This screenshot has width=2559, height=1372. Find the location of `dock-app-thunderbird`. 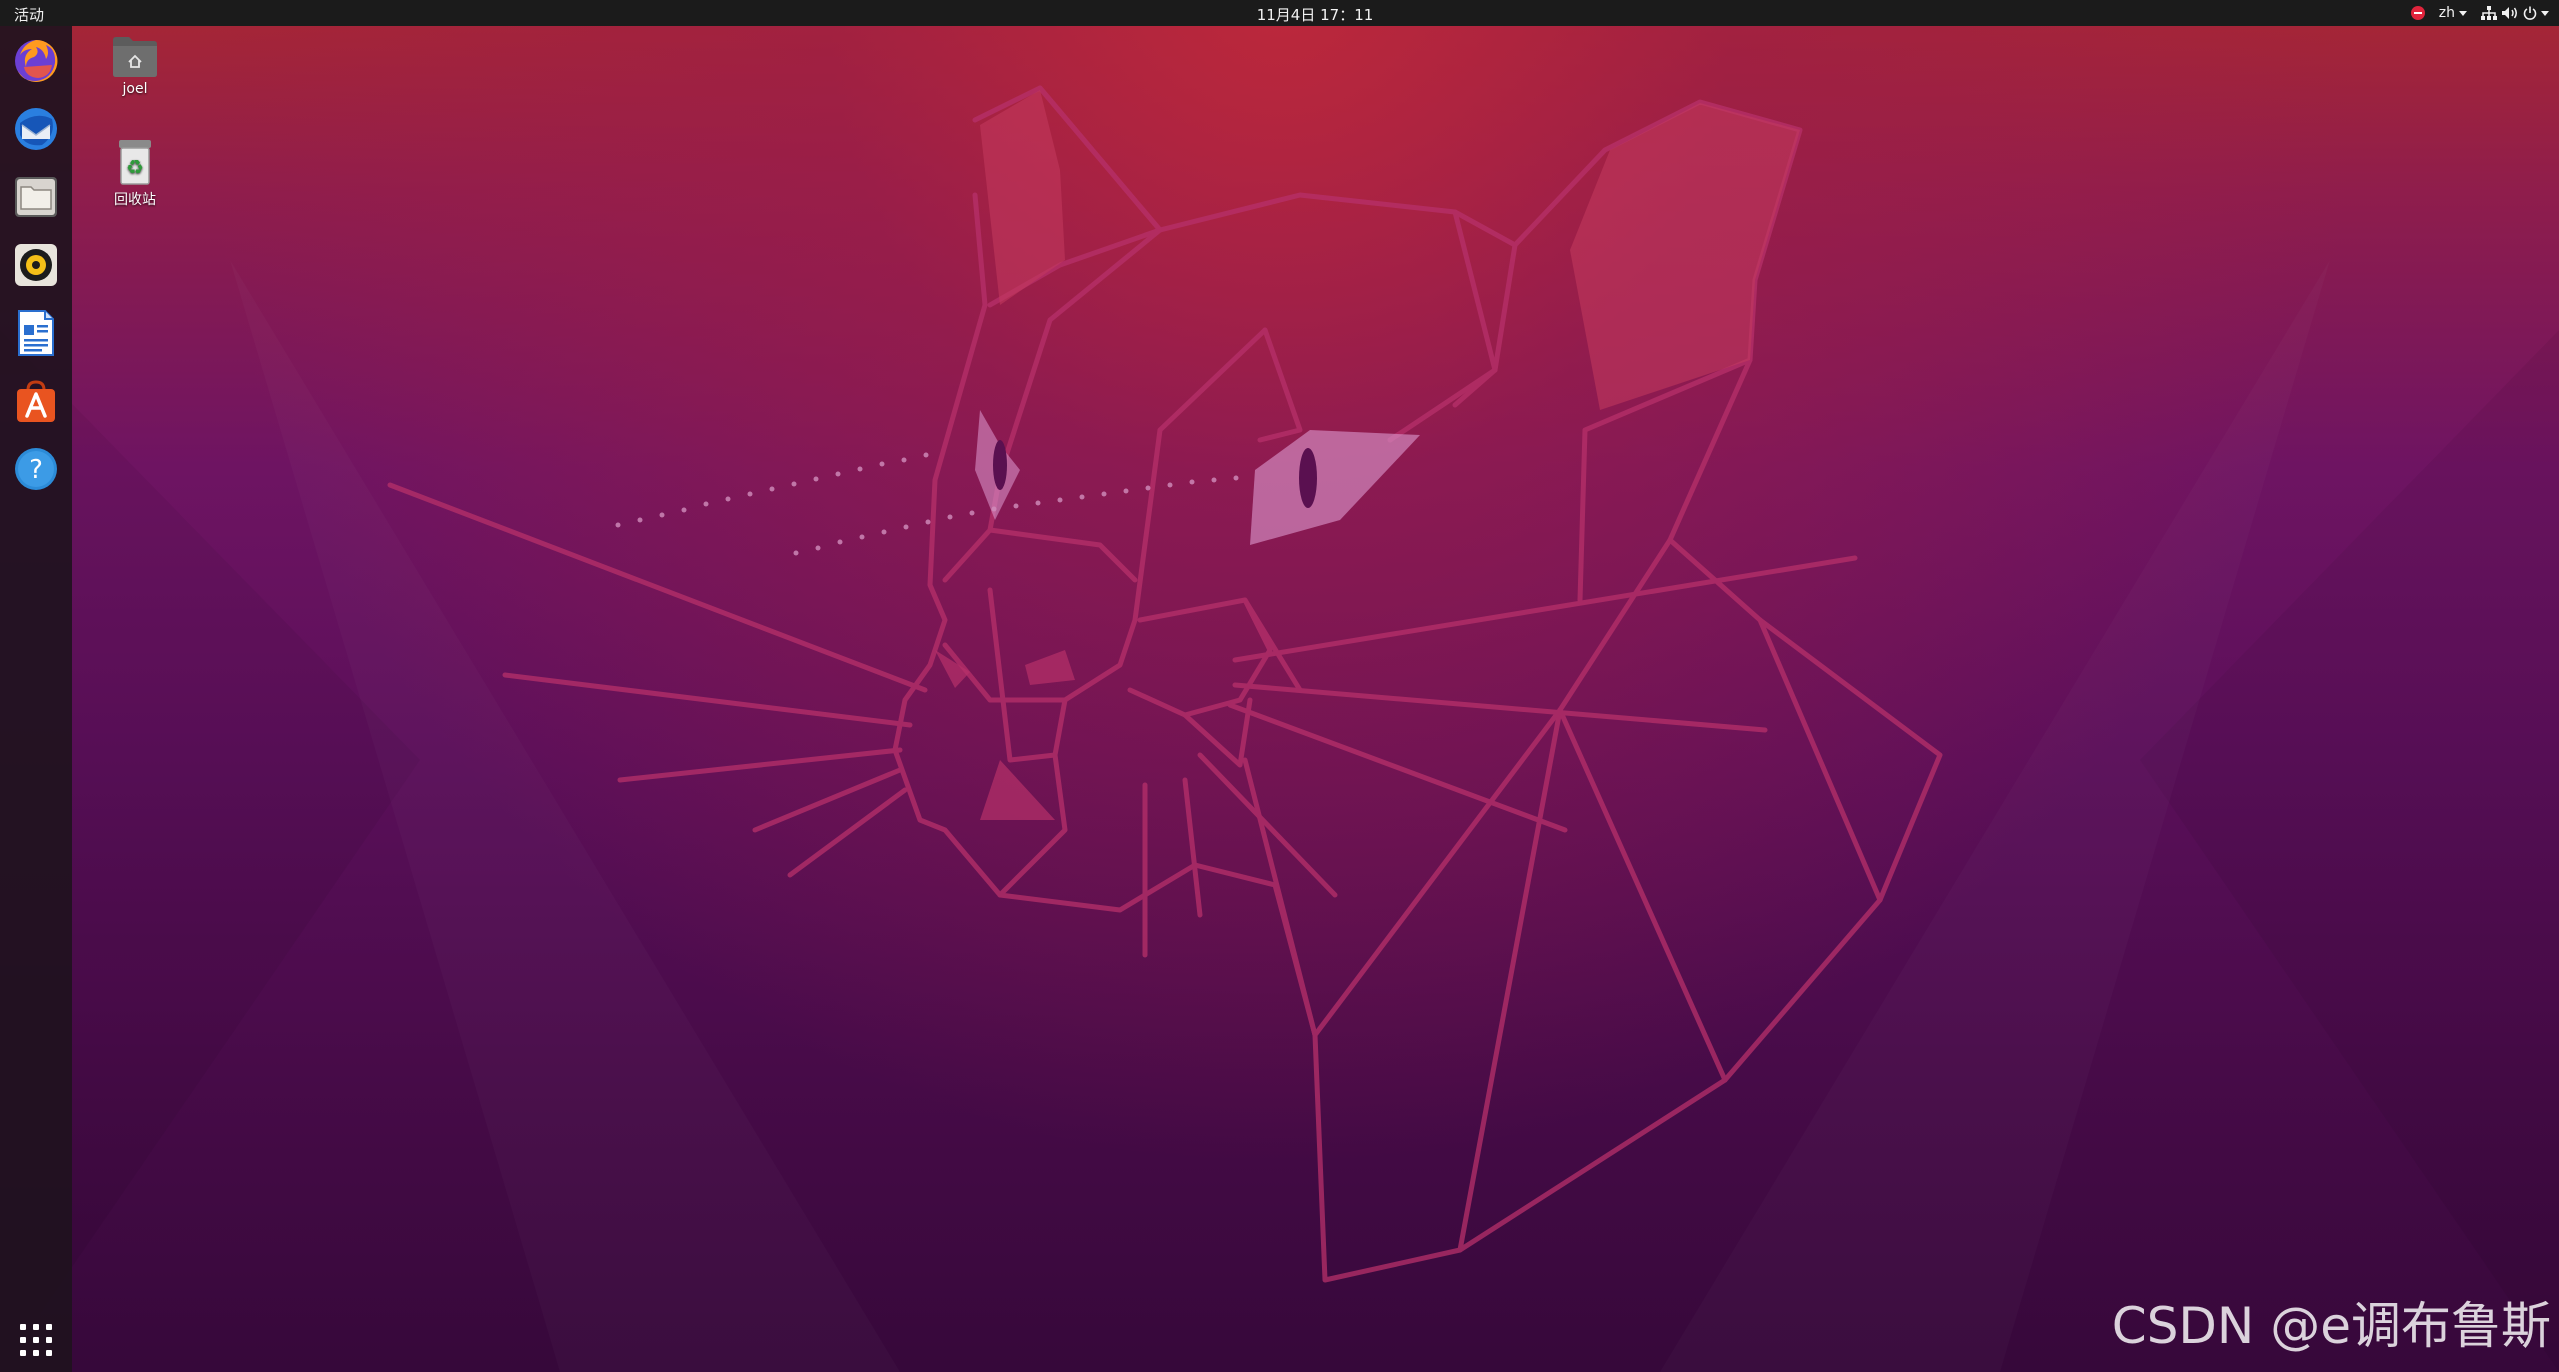

dock-app-thunderbird is located at coordinates (36, 129).